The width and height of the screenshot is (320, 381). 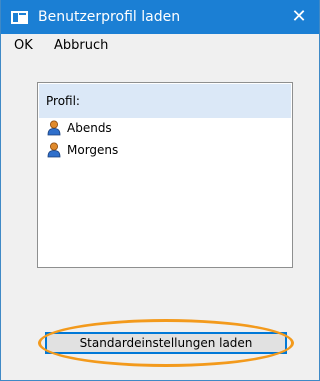 What do you see at coordinates (89, 128) in the screenshot?
I see `list-item-label: Abends` at bounding box center [89, 128].